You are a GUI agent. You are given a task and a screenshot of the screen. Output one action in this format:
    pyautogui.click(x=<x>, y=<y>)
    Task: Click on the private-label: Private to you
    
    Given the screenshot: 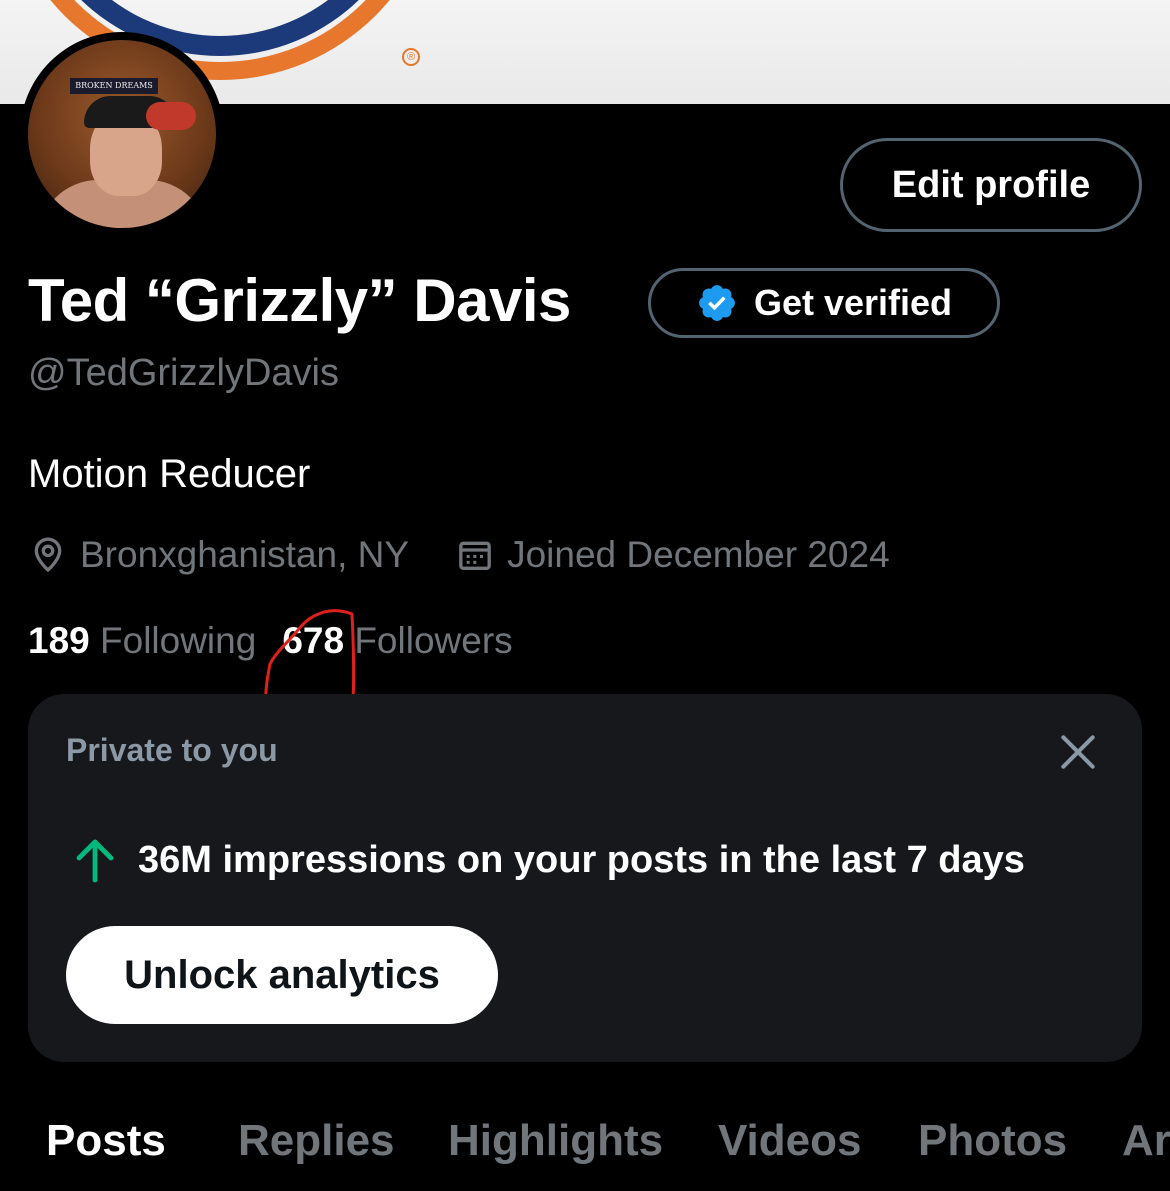 What is the action you would take?
    pyautogui.click(x=172, y=750)
    